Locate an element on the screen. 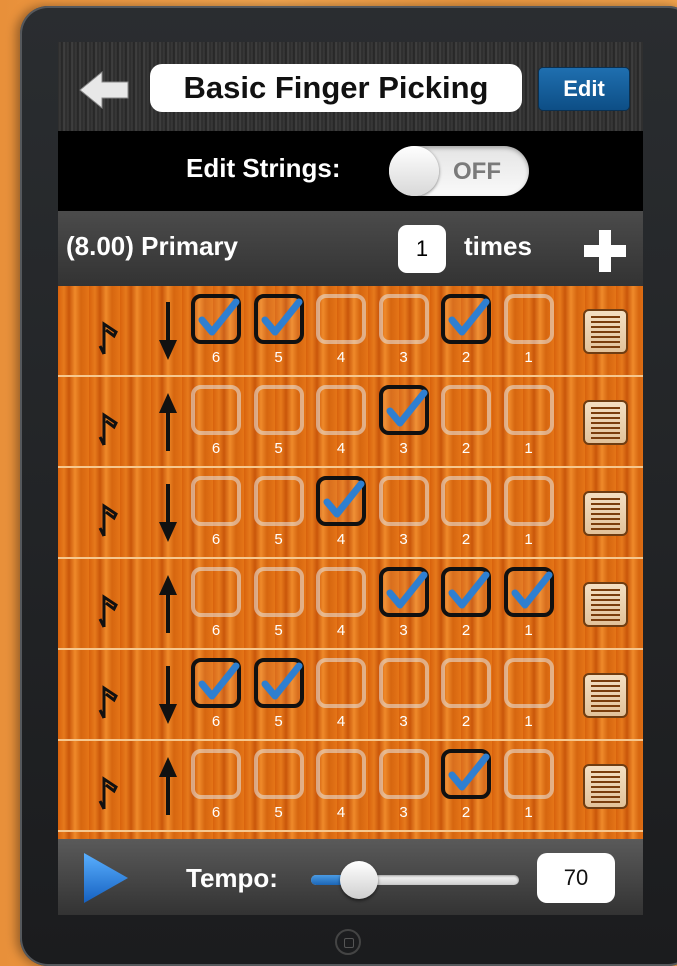  edit-strings-toggle: OFF is located at coordinates (459, 171).